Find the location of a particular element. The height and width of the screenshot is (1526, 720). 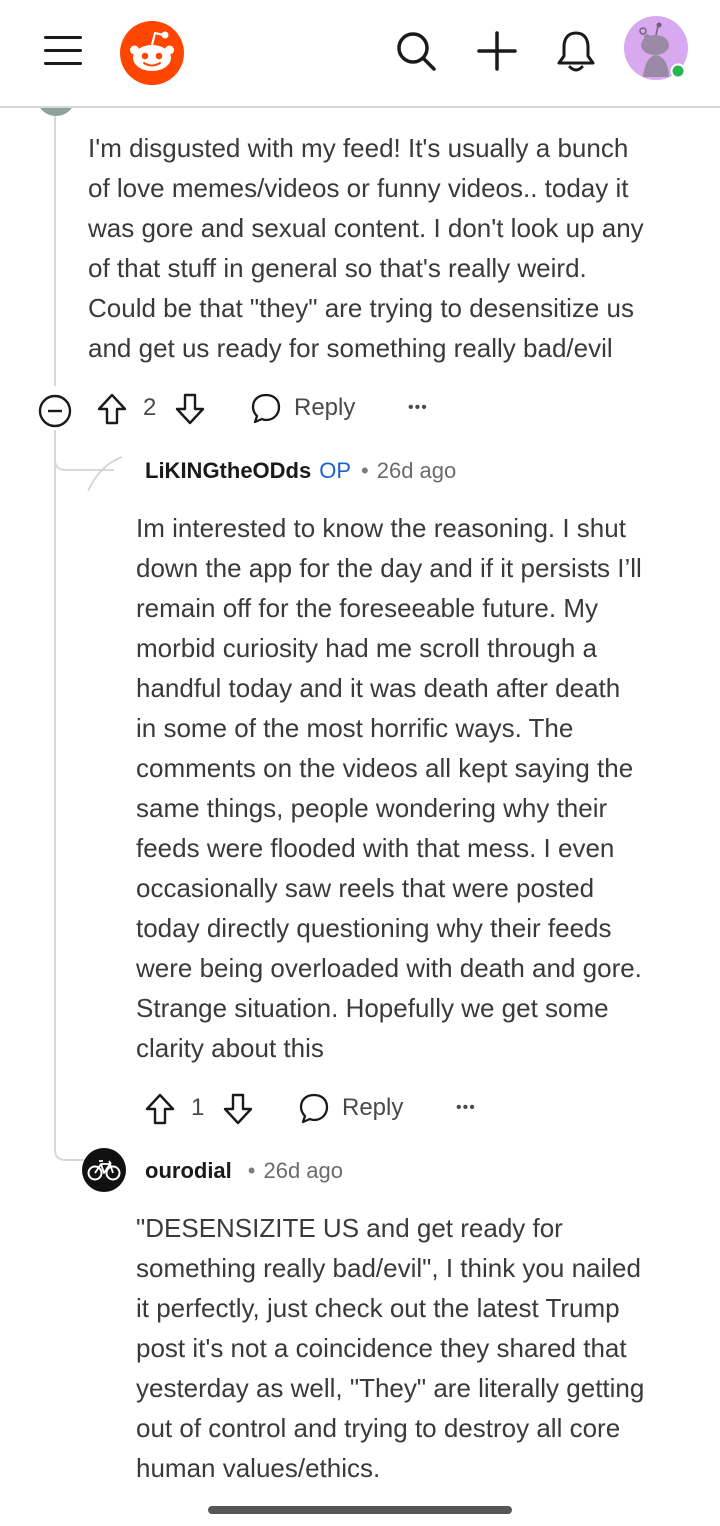

thread-connector is located at coordinates (105, 474).